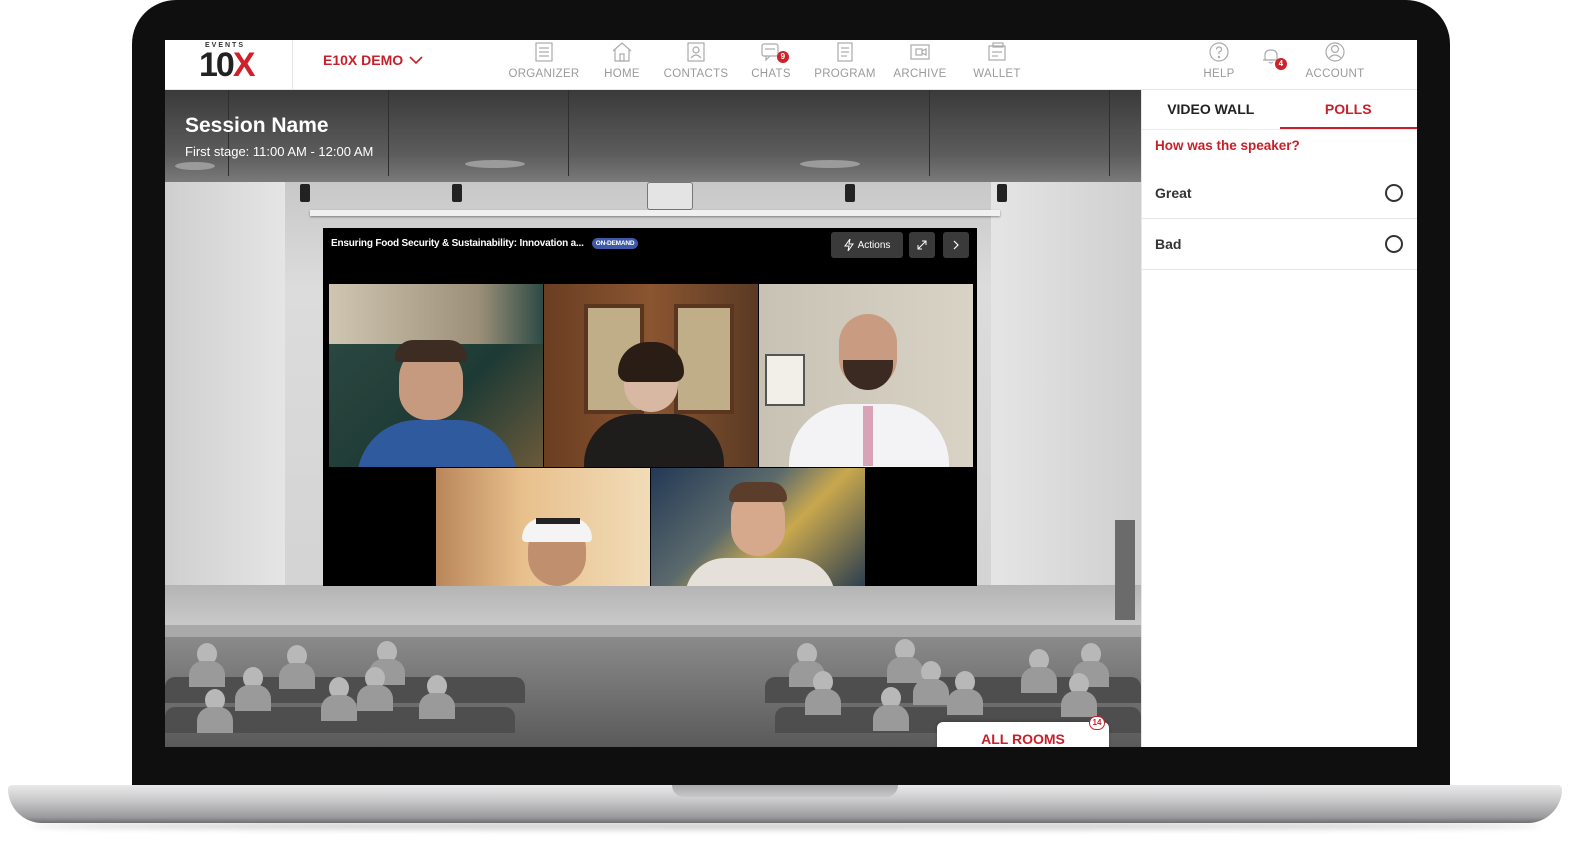 The height and width of the screenshot is (858, 1596). I want to click on chevron-right-icon, so click(956, 245).